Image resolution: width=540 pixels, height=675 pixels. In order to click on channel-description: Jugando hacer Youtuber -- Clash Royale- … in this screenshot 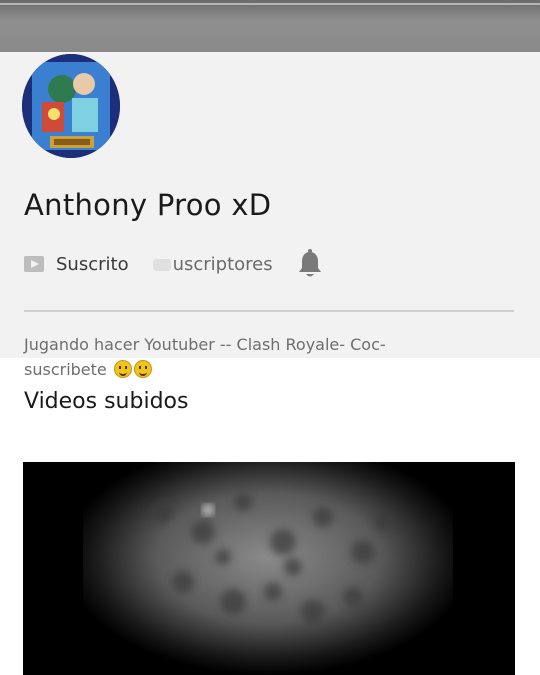, I will do `click(264, 357)`.